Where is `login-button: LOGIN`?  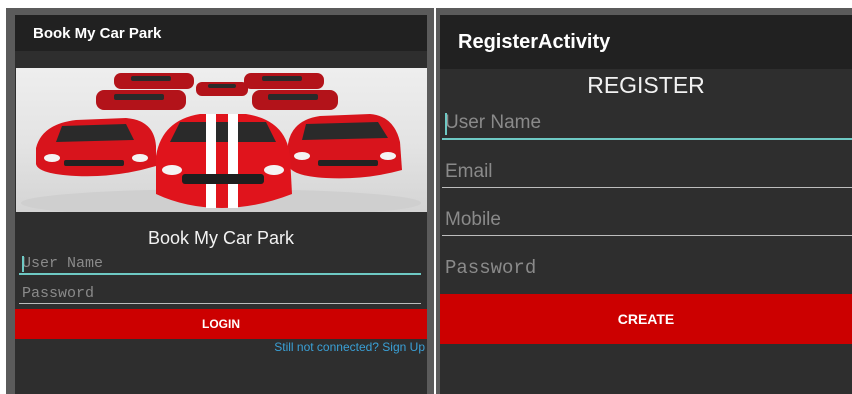
login-button: LOGIN is located at coordinates (221, 324).